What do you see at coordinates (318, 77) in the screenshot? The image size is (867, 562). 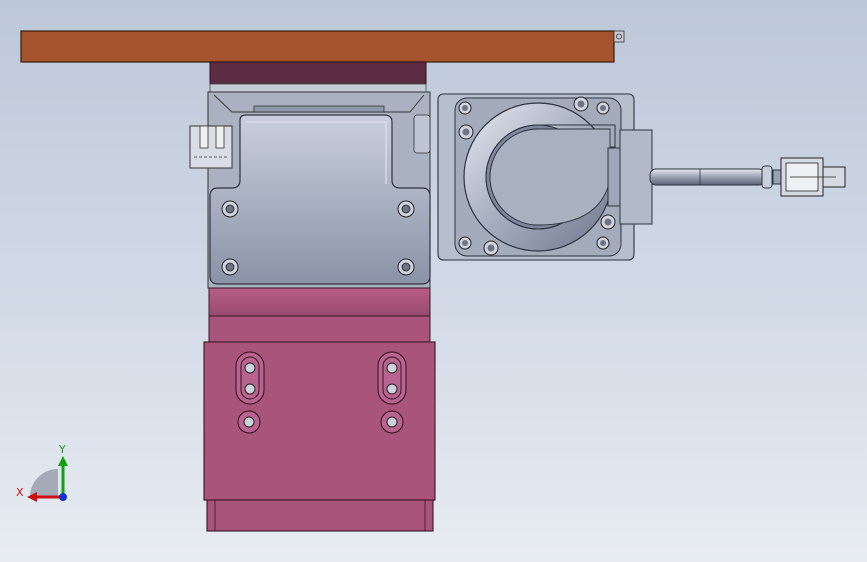 I see `upper-carriage-block` at bounding box center [318, 77].